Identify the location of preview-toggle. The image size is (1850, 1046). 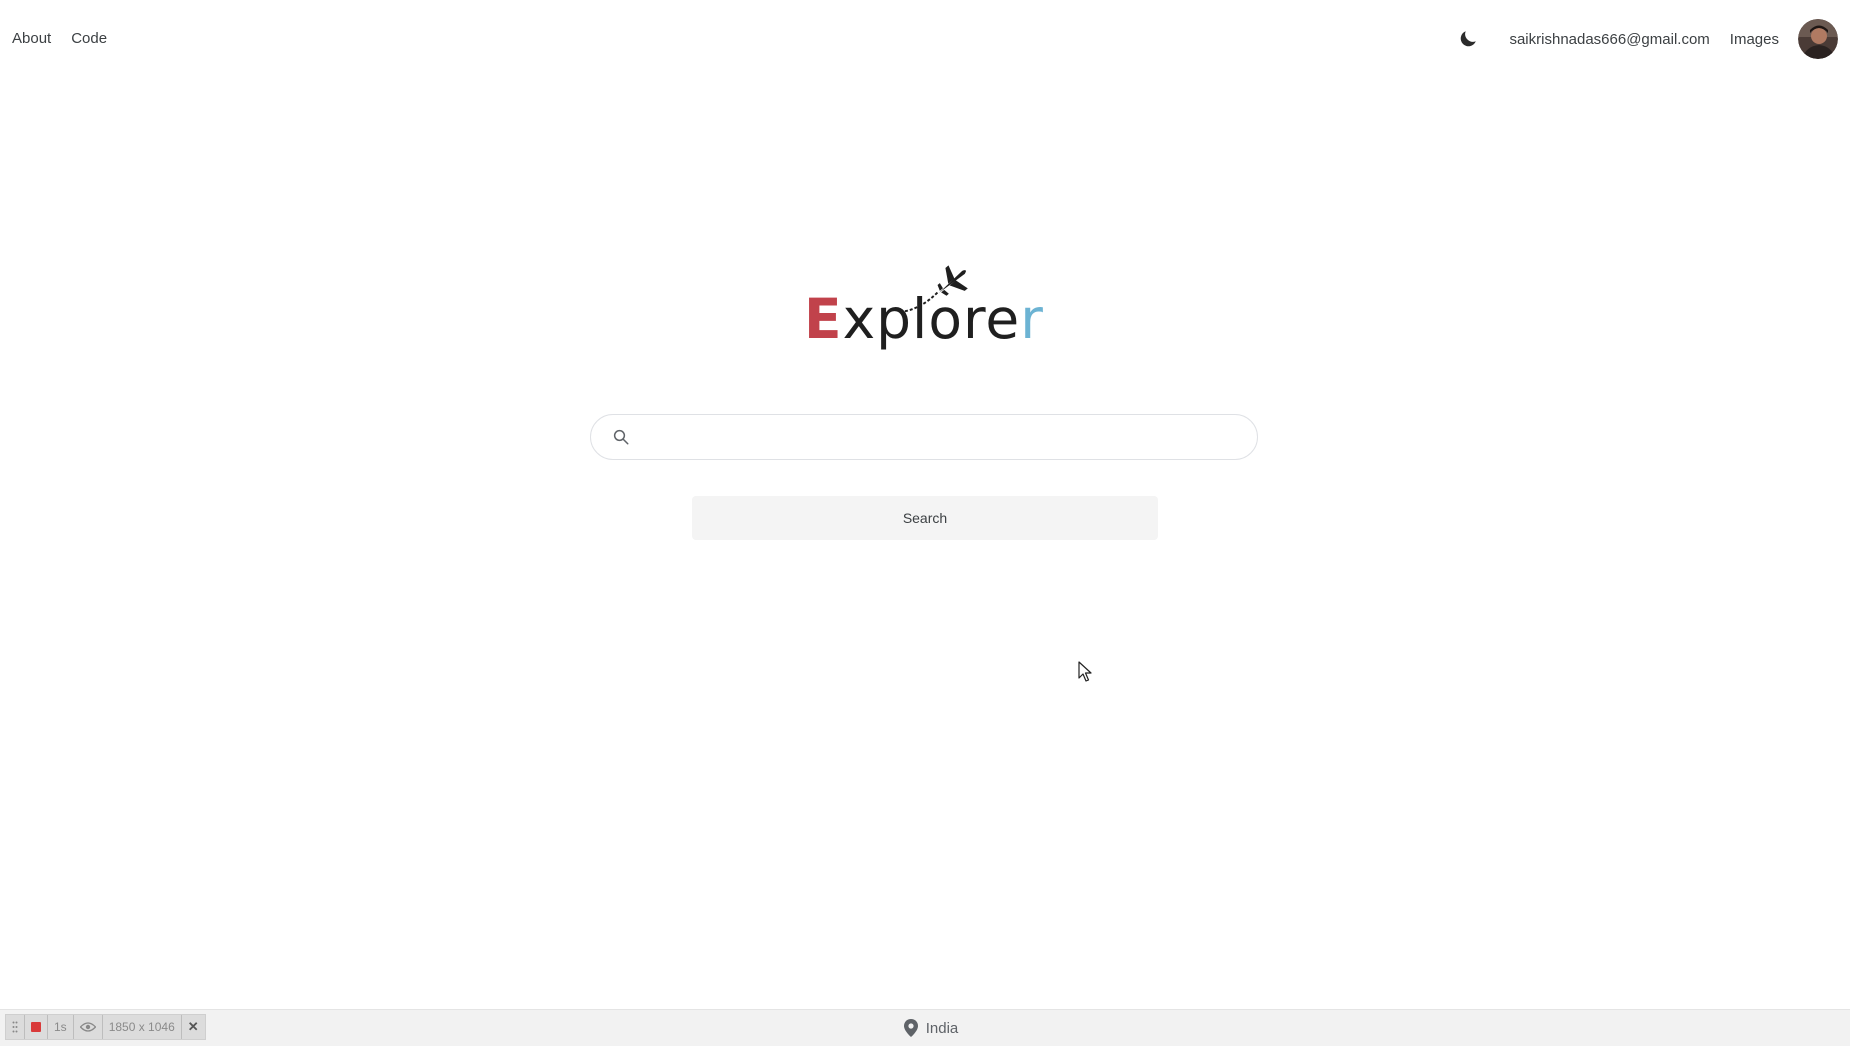
(88, 1027).